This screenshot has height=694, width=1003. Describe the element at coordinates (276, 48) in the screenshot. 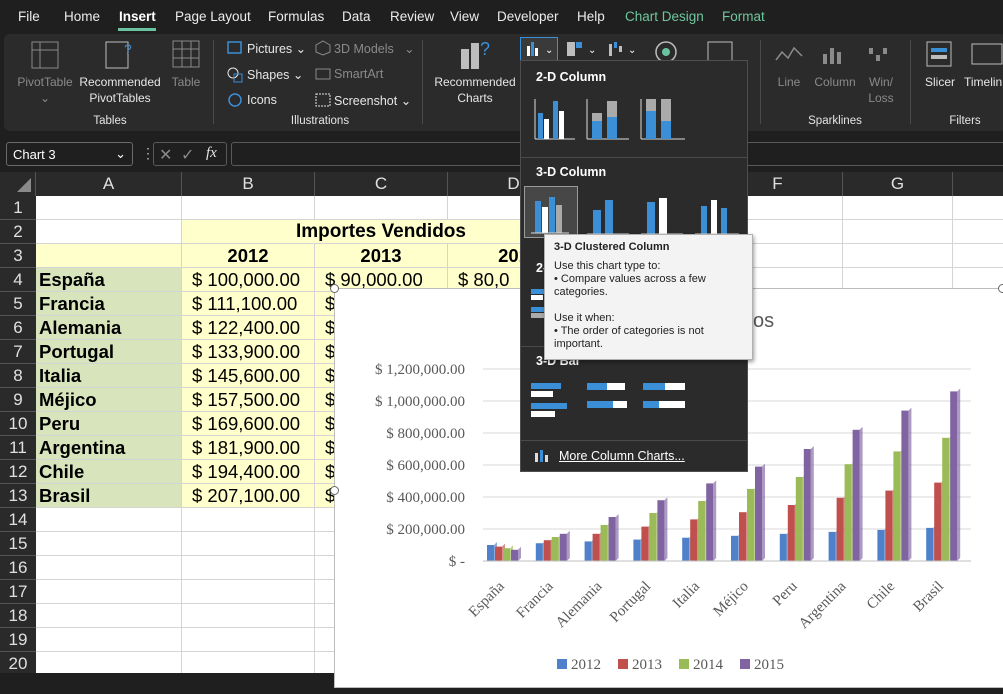

I see `pictures-button: Pictures ⌄` at that location.